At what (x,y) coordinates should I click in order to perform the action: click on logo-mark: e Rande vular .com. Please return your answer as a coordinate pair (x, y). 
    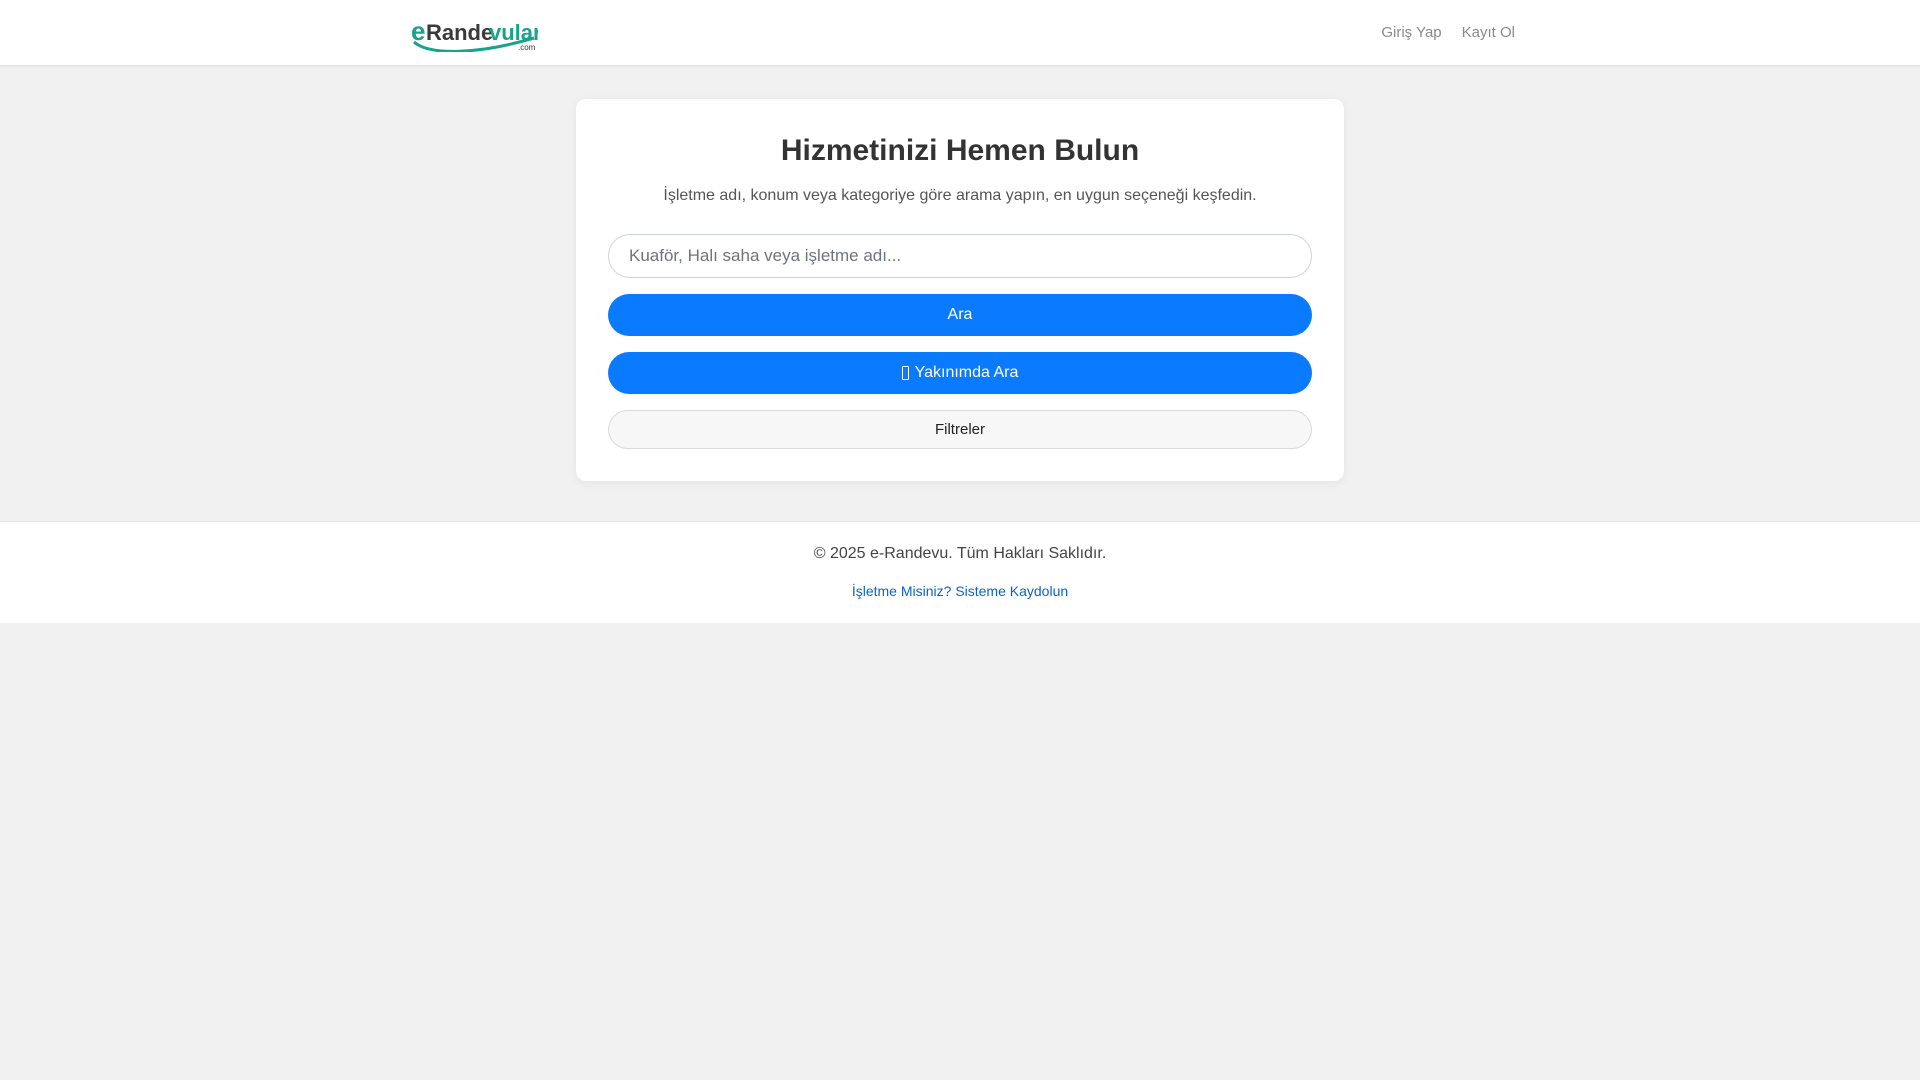
    Looking at the image, I should click on (474, 34).